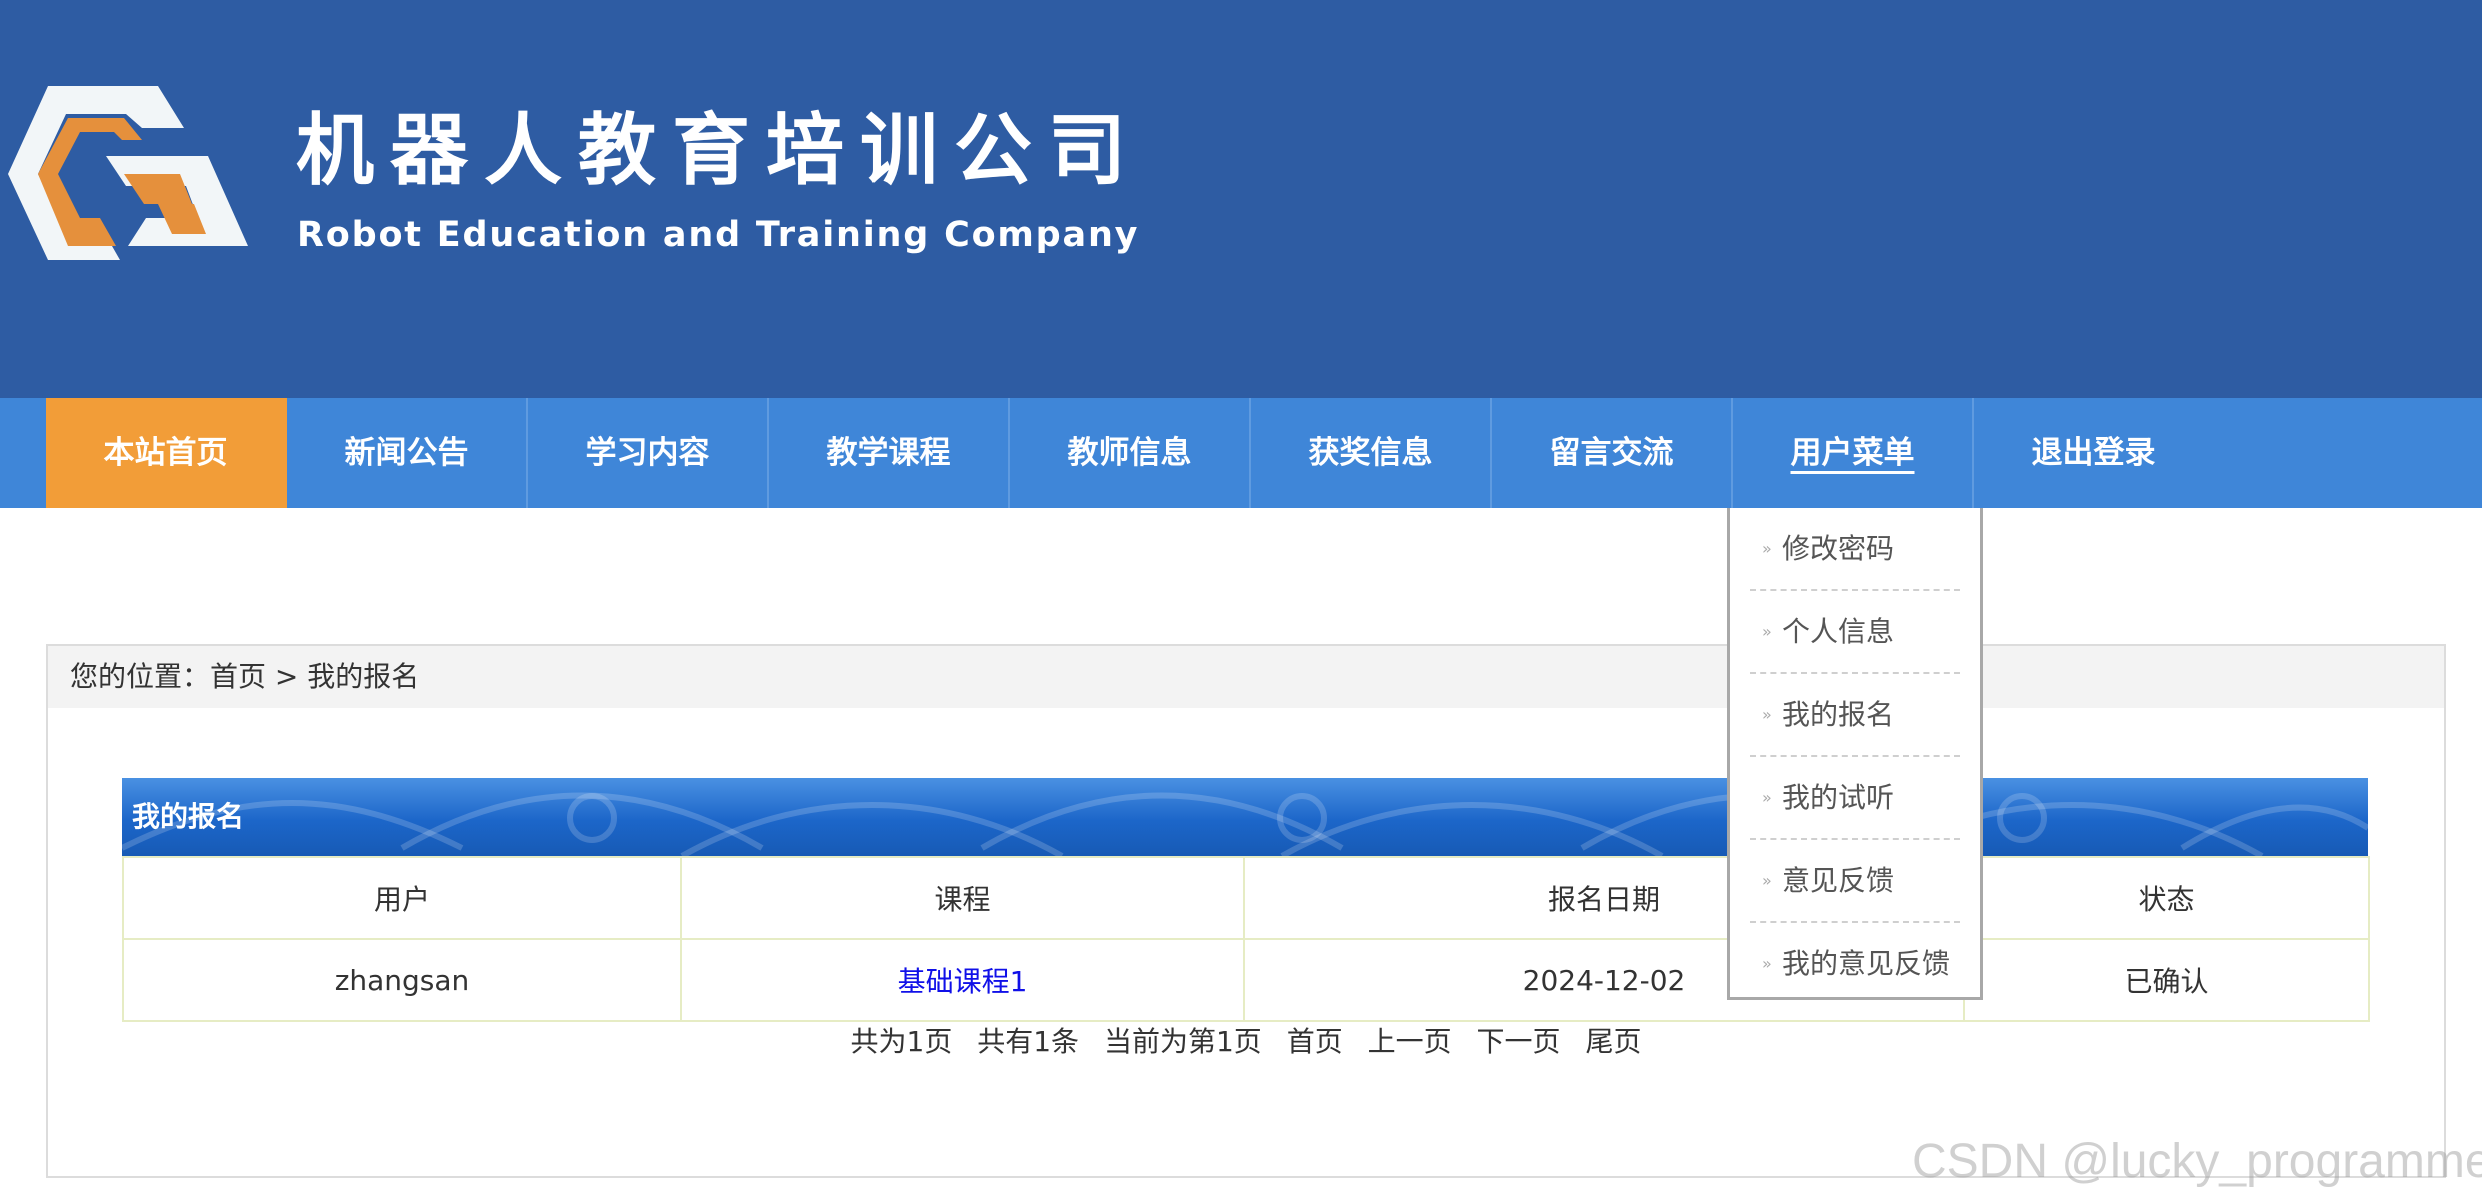 This screenshot has height=1204, width=2482. I want to click on nav-item-label: 教学课程, so click(888, 453).